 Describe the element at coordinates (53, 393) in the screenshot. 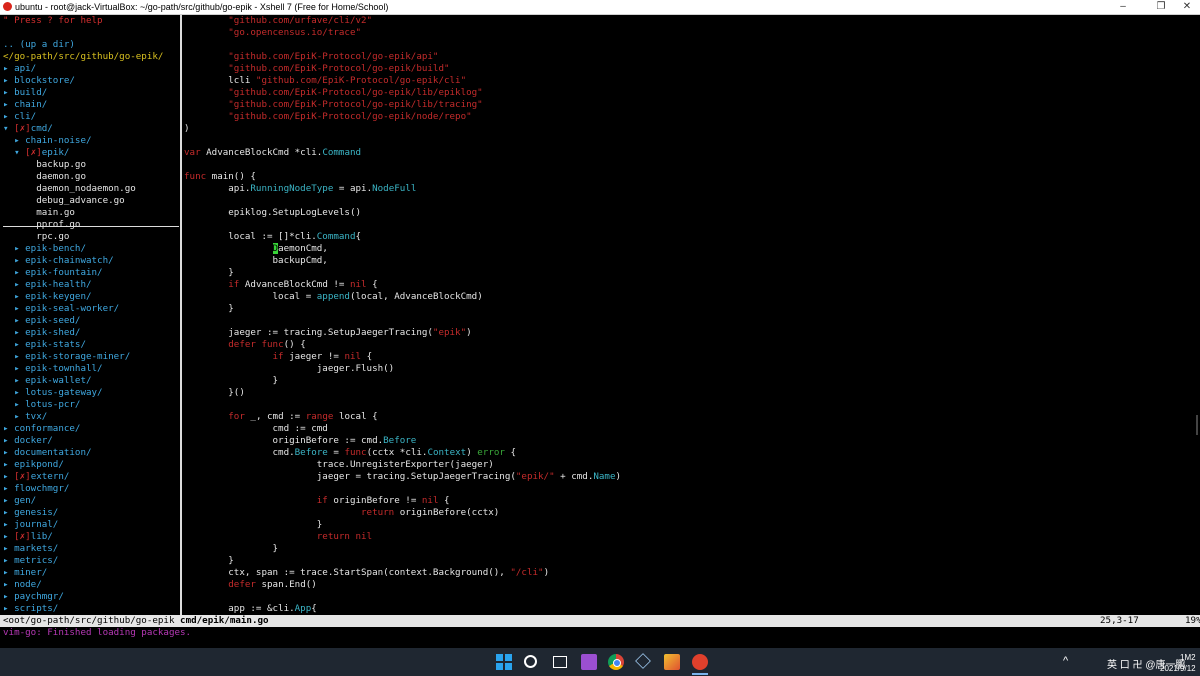

I see `tree-line: ▸ lotus-gateway/` at that location.